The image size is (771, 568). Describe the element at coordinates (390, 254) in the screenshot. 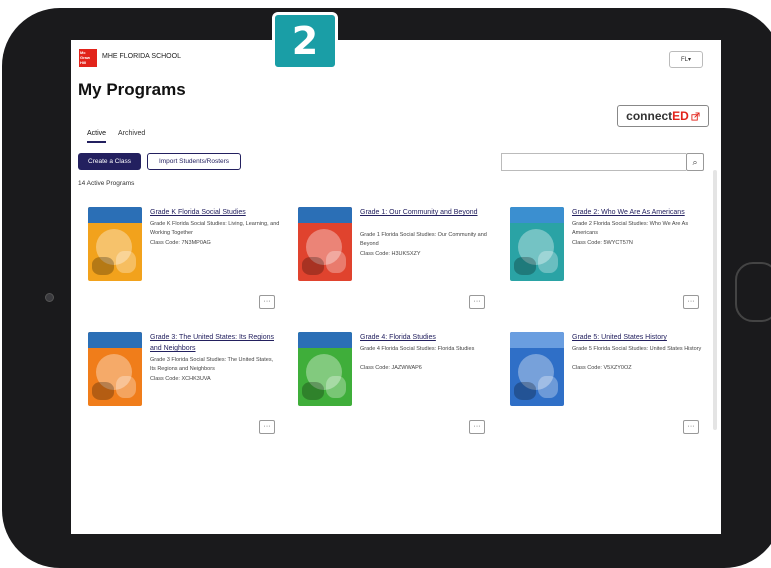

I see `class-code: Class Code: H3UKSXZY` at that location.